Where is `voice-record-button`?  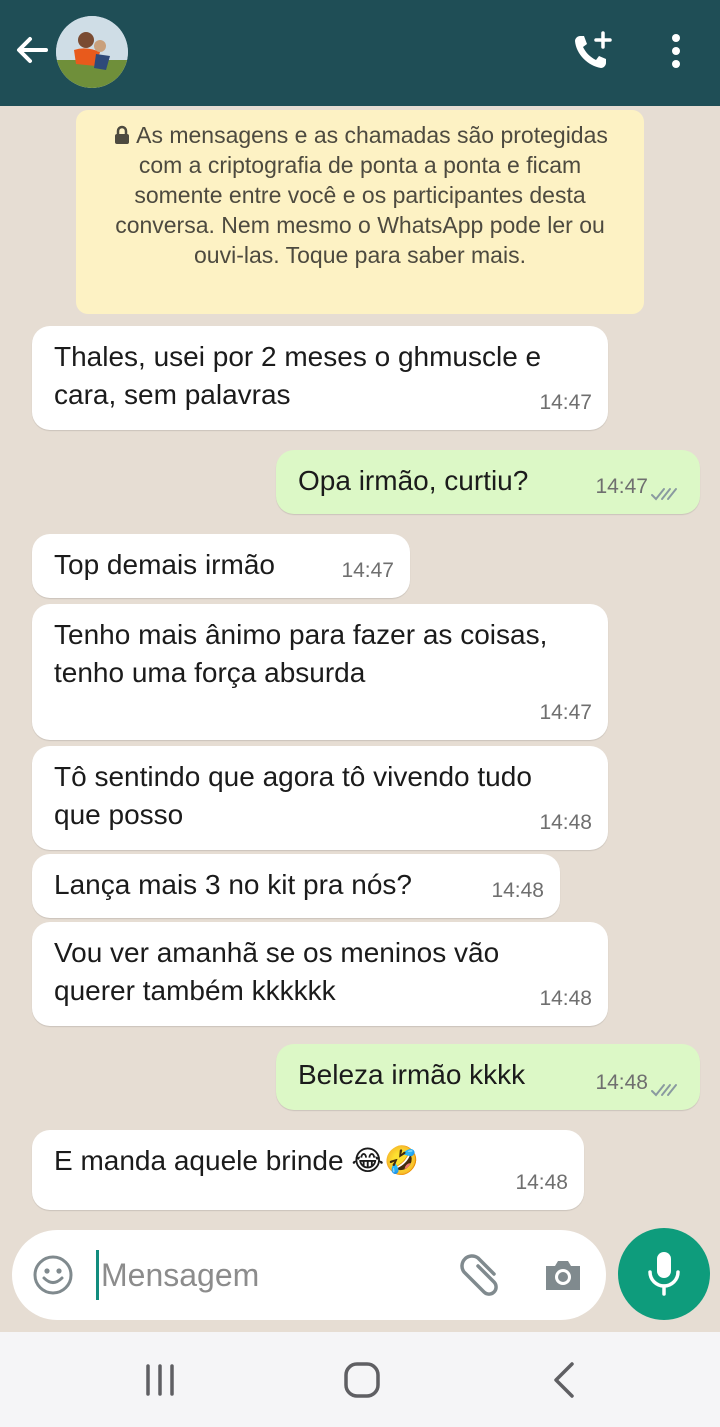 voice-record-button is located at coordinates (664, 1274).